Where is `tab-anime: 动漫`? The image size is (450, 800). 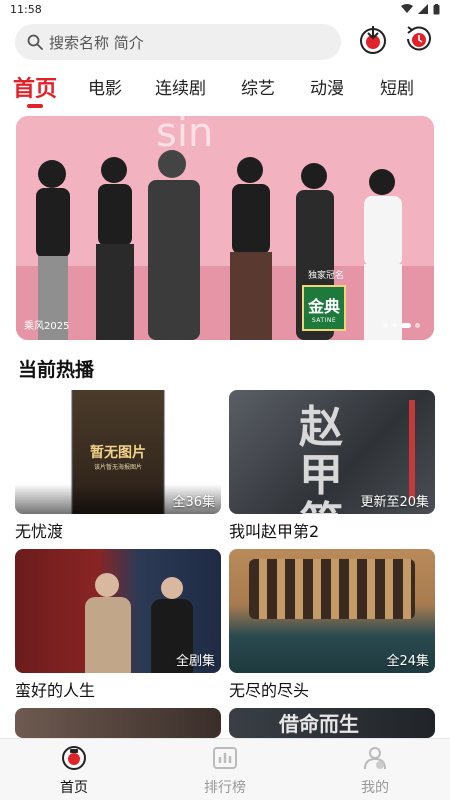 tab-anime: 动漫 is located at coordinates (327, 86).